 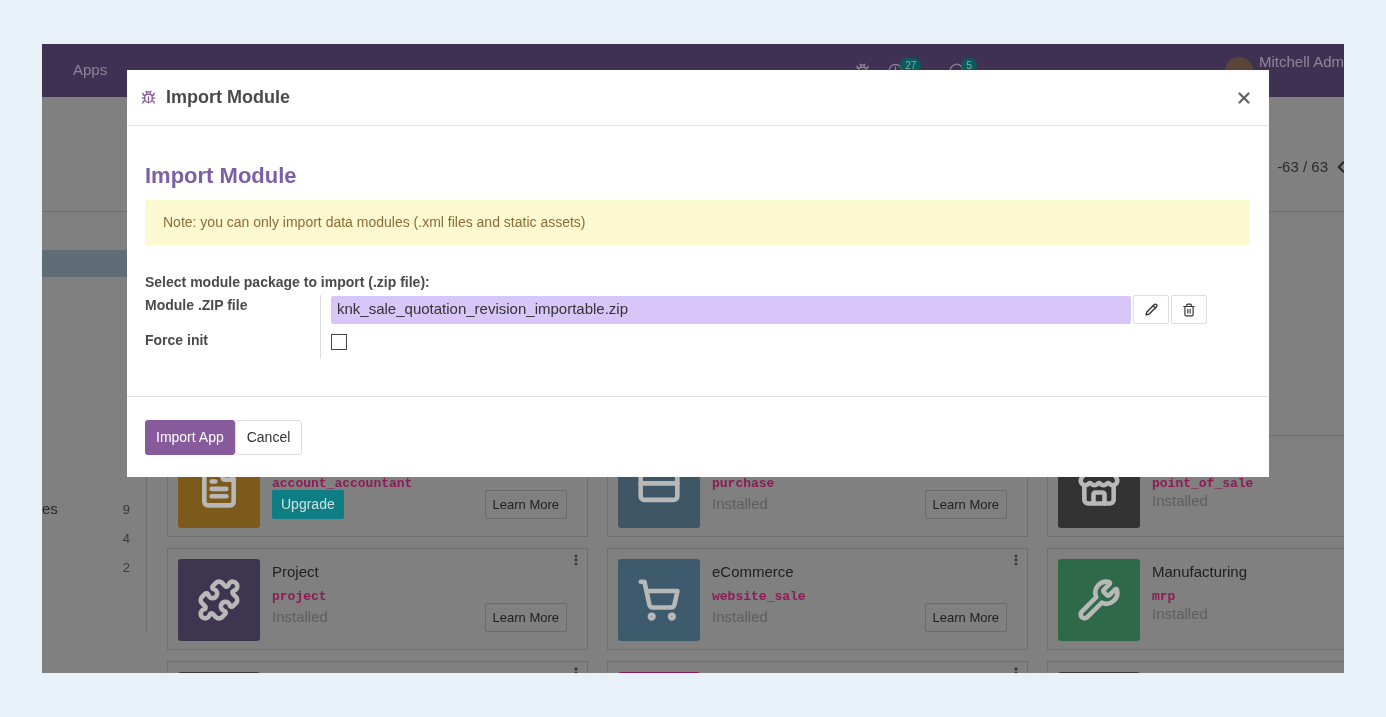 I want to click on info-note: Note: you can only import data modules (.xml files and static assets), so click(x=697, y=222).